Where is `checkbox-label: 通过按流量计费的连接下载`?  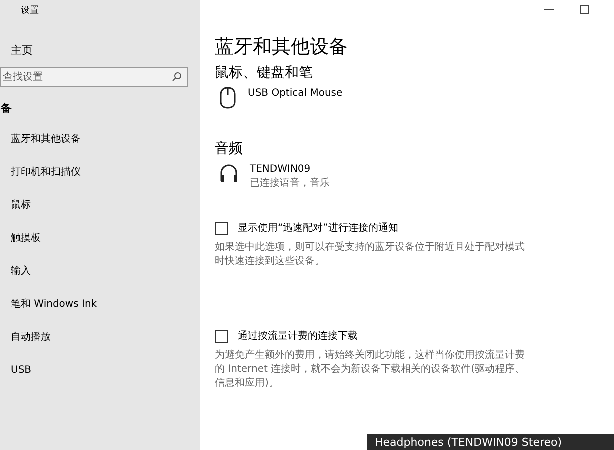
checkbox-label: 通过按流量计费的连接下载 is located at coordinates (298, 336).